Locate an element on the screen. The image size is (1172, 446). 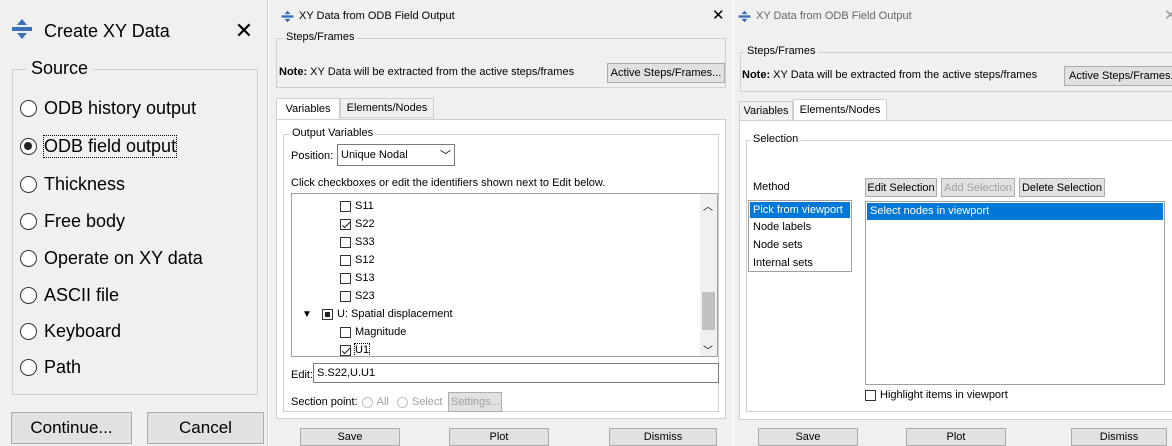
radio-operate-on-xy-data: Operate on XY data is located at coordinates (111, 258).